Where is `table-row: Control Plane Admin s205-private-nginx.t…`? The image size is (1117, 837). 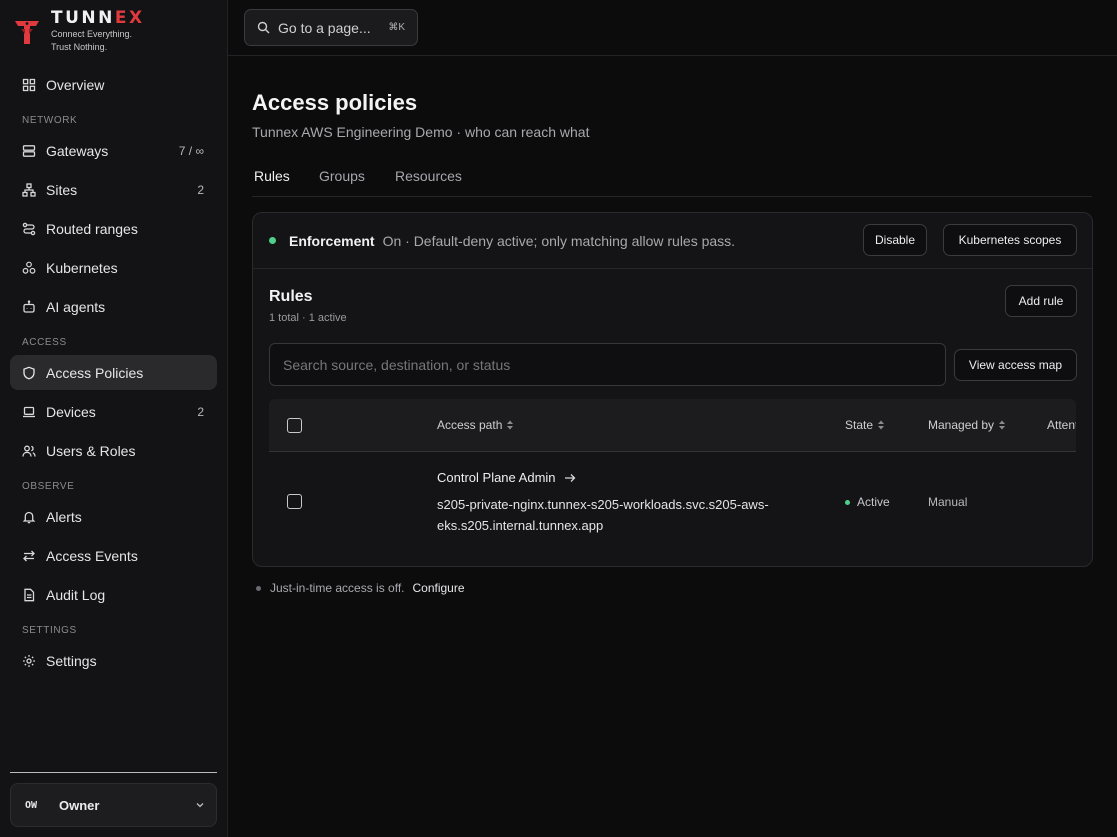
table-row: Control Plane Admin s205-private-nginx.t… is located at coordinates (672, 503).